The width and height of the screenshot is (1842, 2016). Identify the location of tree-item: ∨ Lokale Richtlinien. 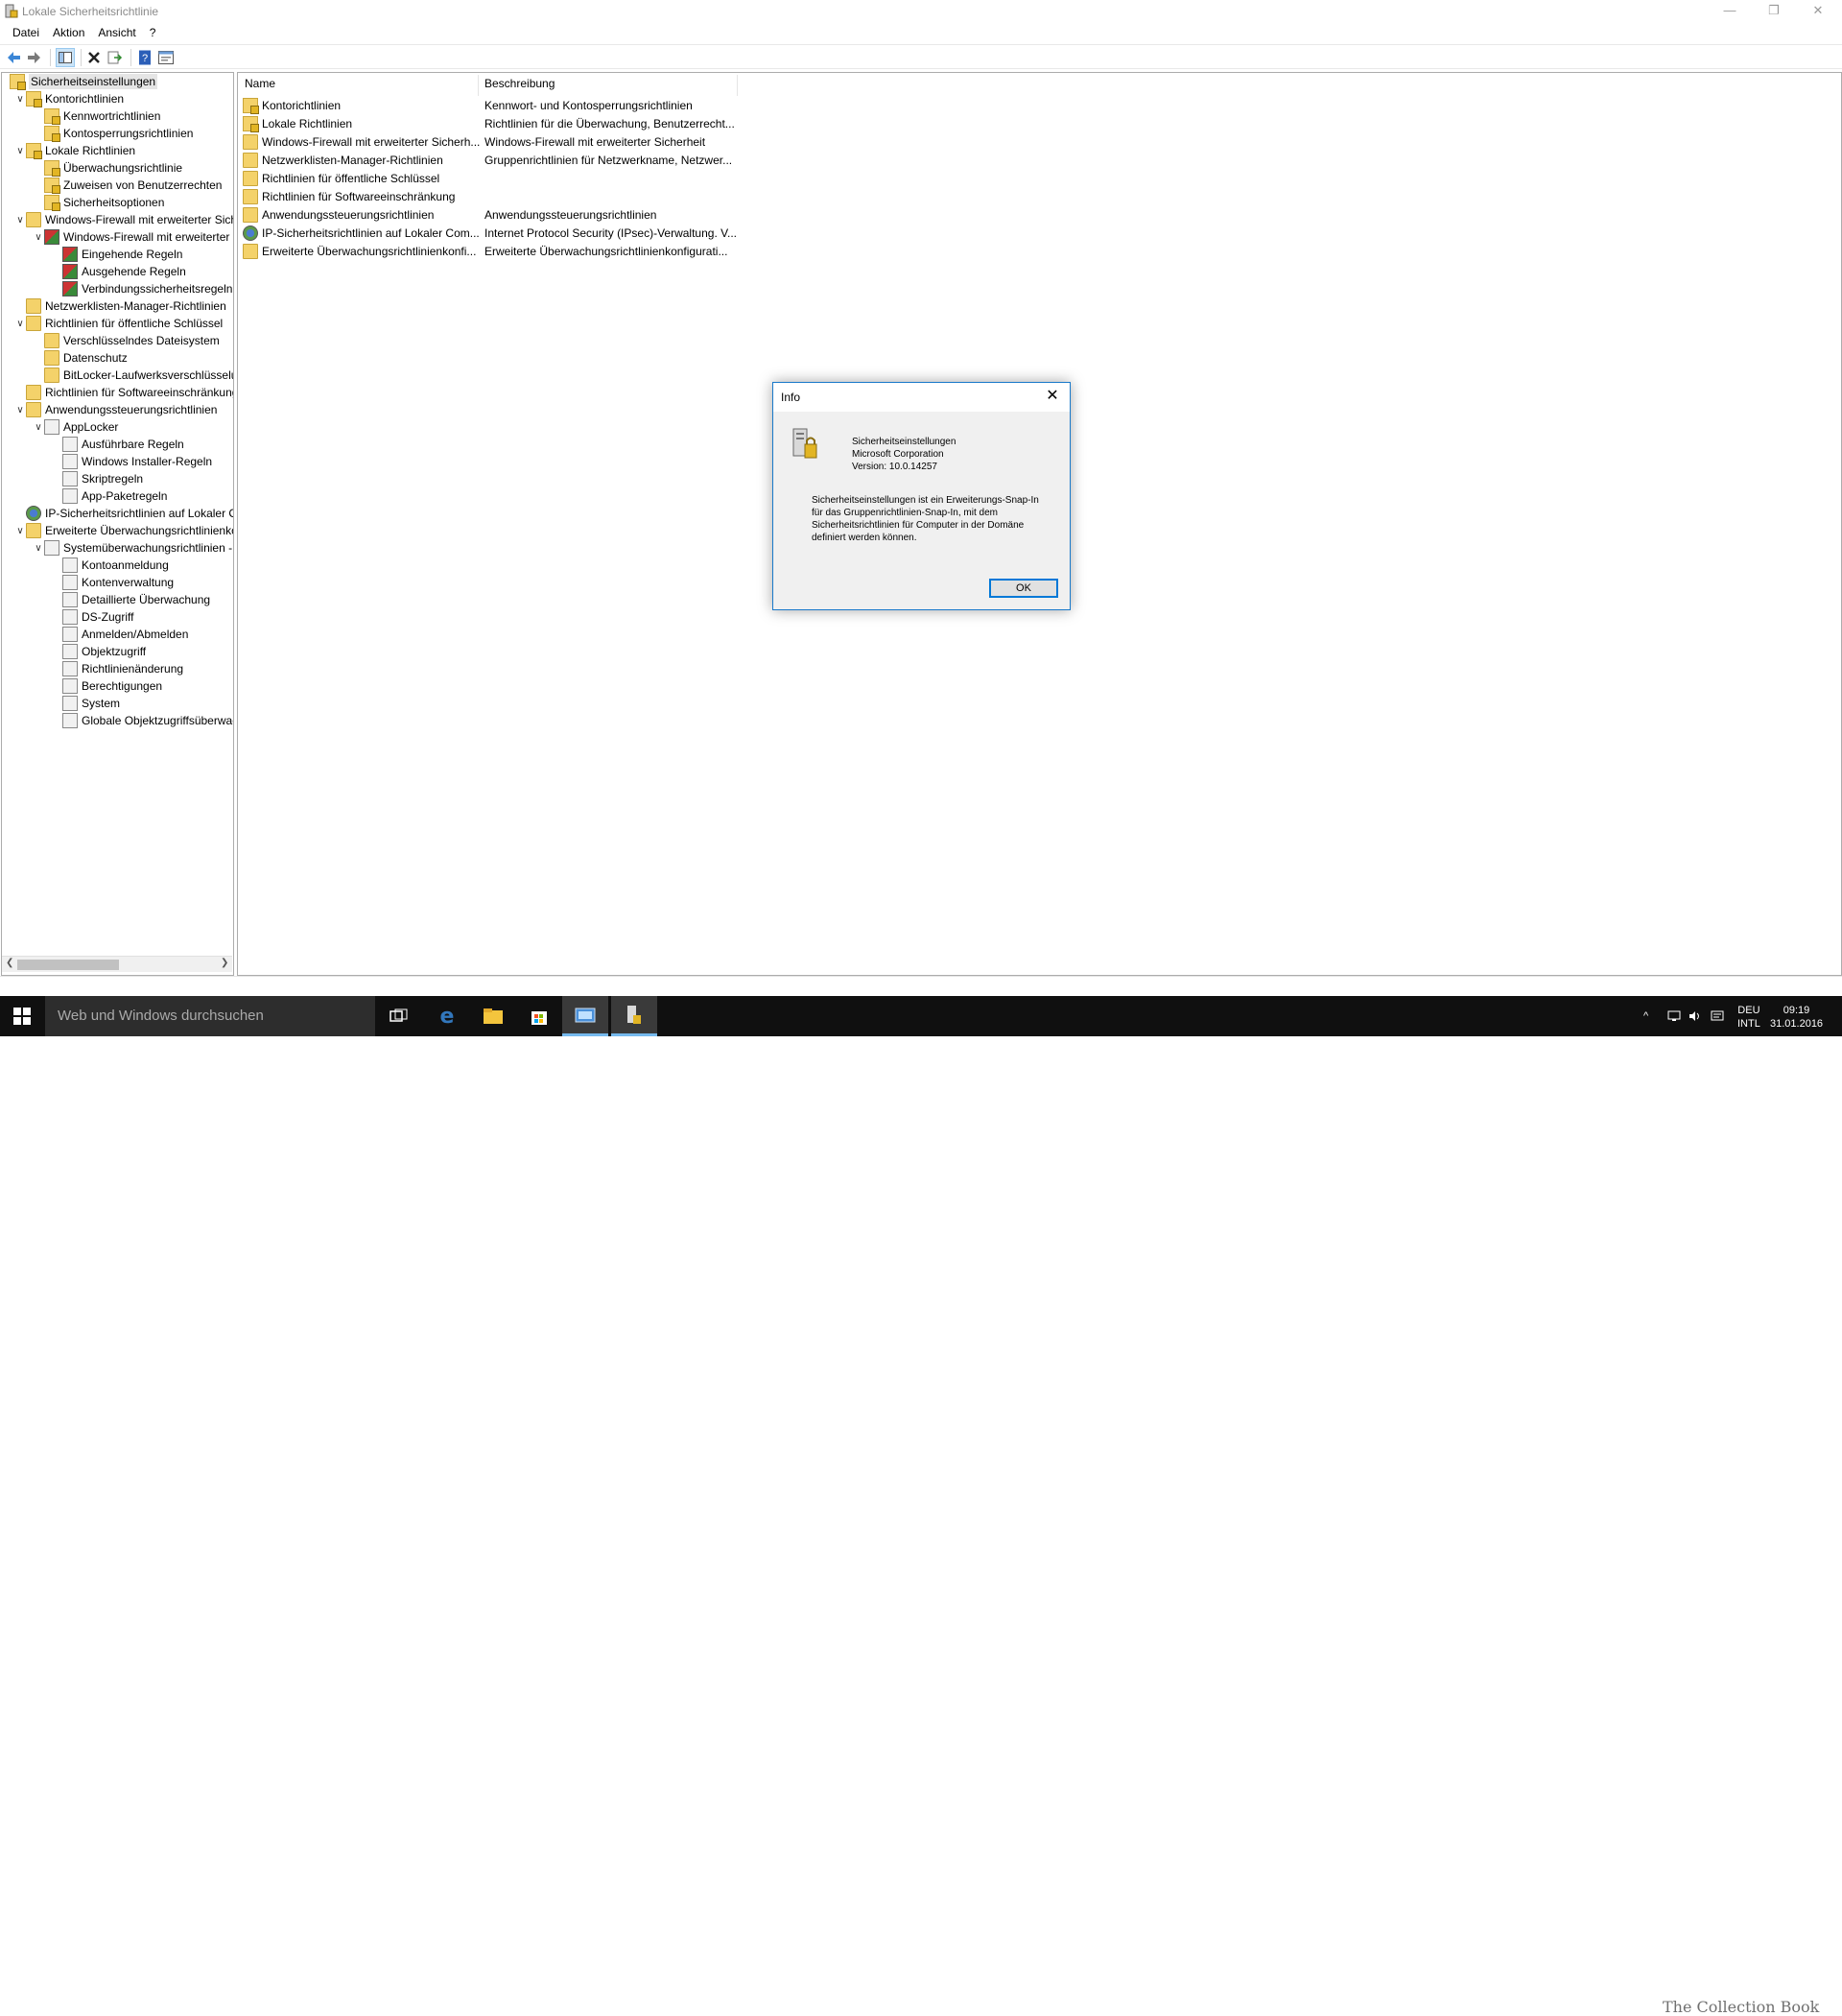
(74, 150).